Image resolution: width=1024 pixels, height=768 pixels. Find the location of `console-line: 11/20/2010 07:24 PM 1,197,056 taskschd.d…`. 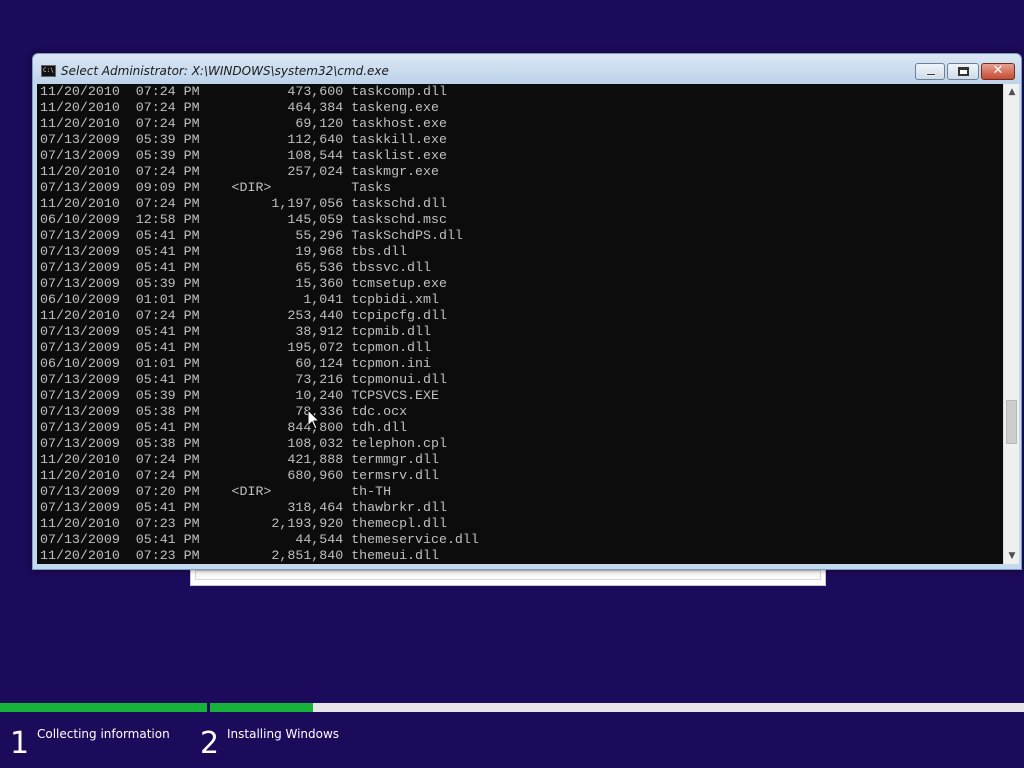

console-line: 11/20/2010 07:24 PM 1,197,056 taskschd.d… is located at coordinates (243, 203).